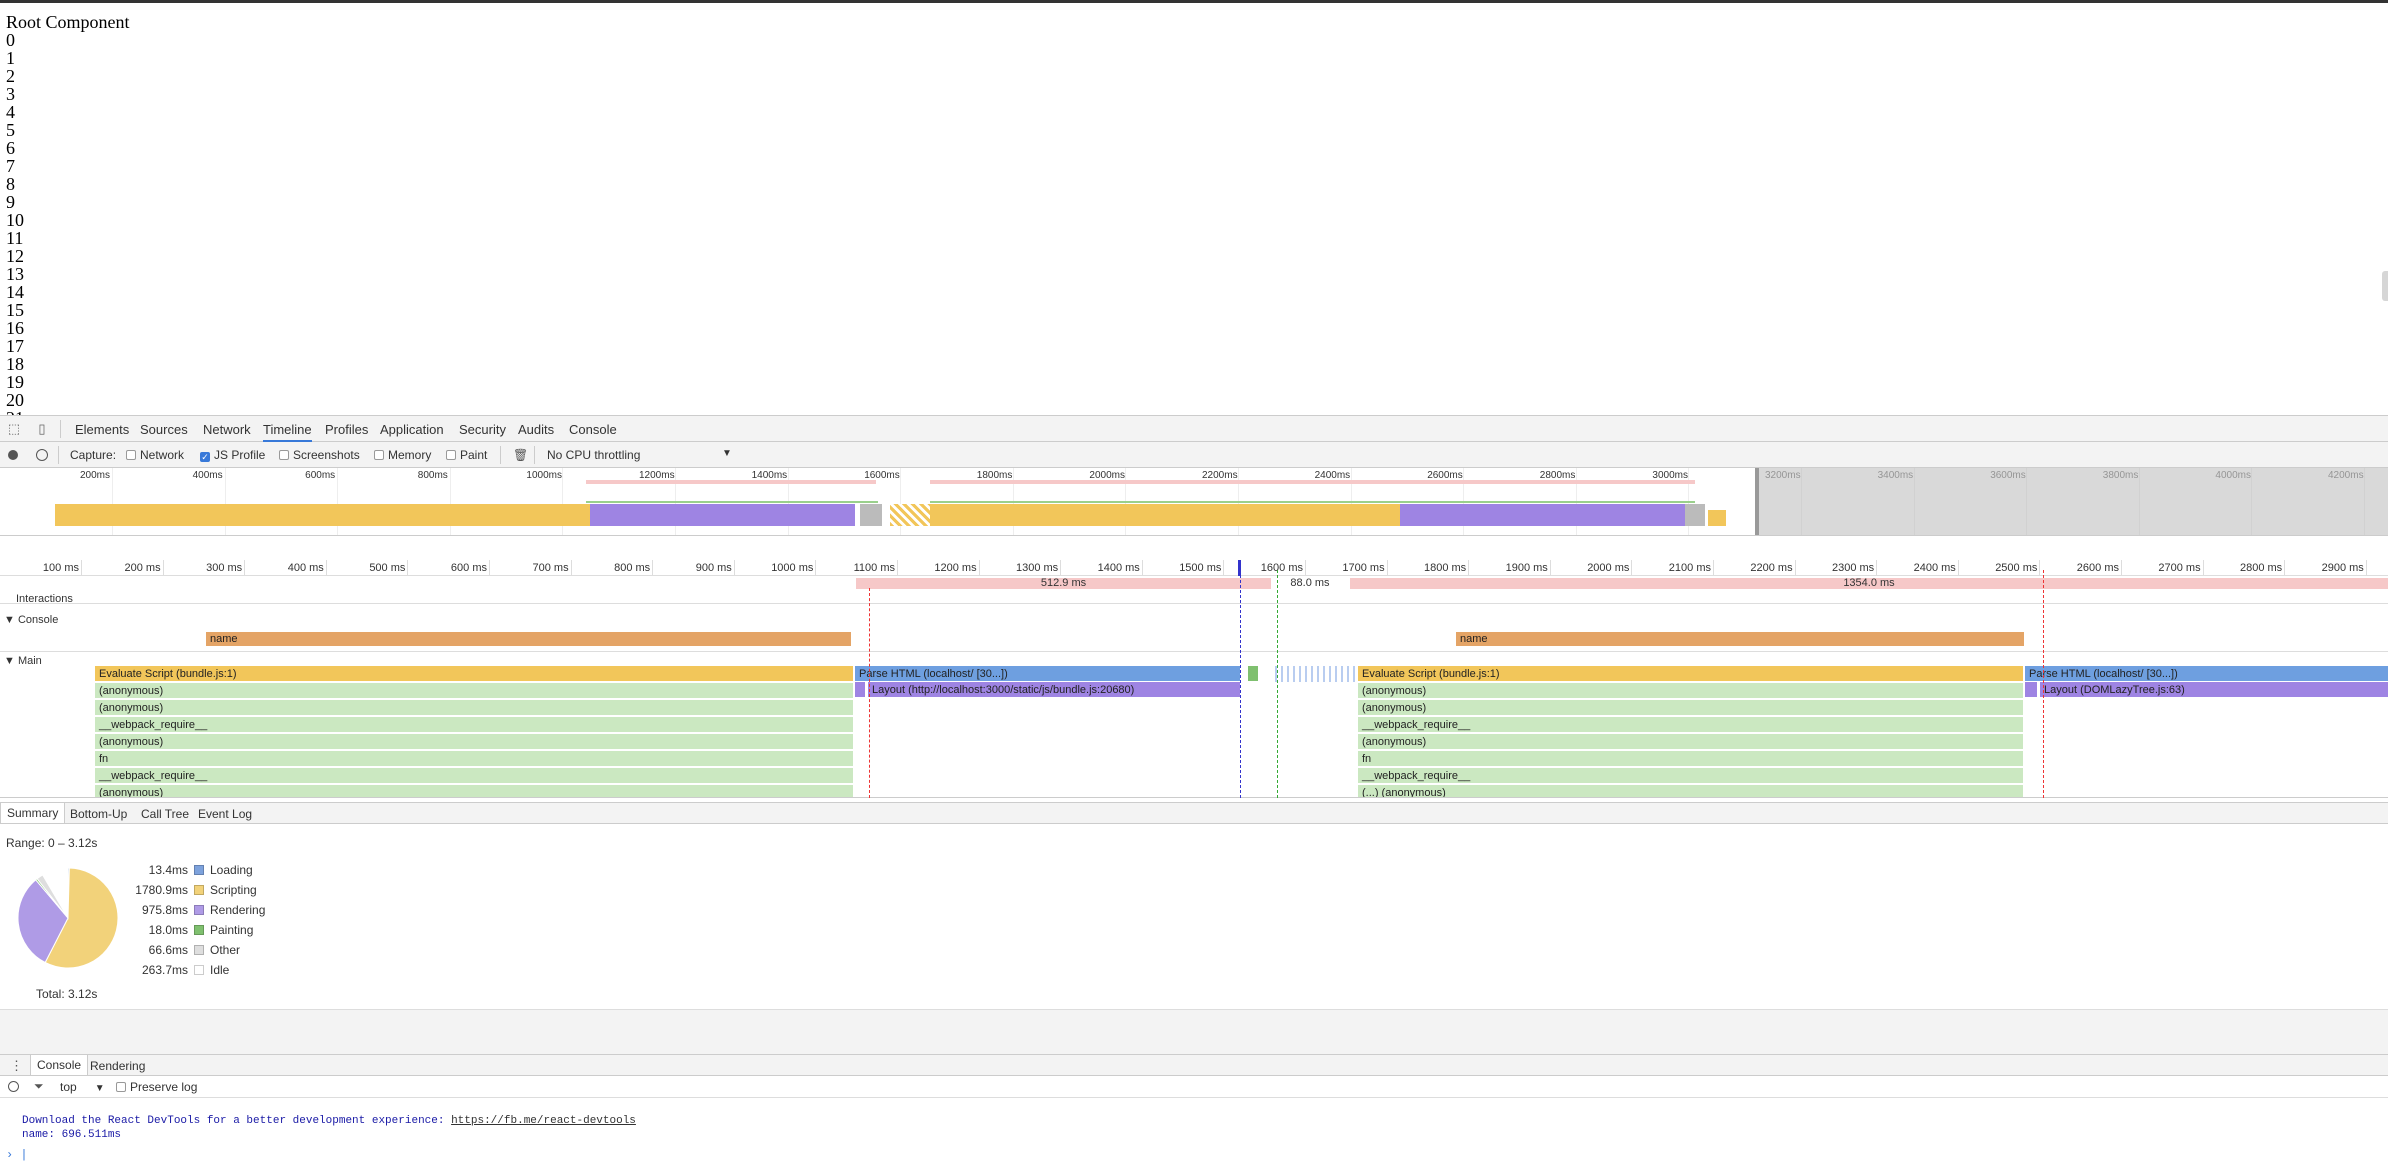  Describe the element at coordinates (102, 429) in the screenshot. I see `tab-elements: Elements` at that location.